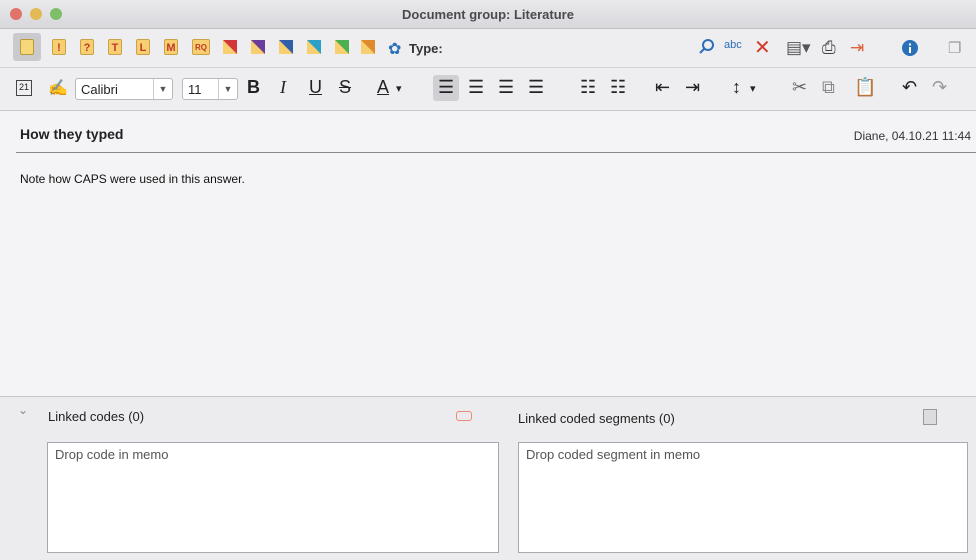 Image resolution: width=976 pixels, height=560 pixels. I want to click on memo-author-date: Diane, 04.10.21 11:44, so click(912, 136).